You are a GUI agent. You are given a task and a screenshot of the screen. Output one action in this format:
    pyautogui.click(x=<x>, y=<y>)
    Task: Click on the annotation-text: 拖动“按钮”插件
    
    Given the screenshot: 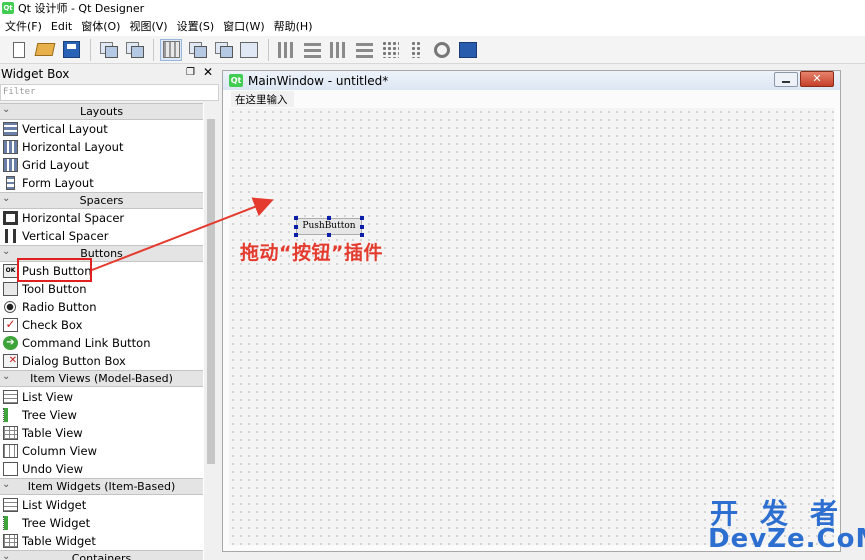 What is the action you would take?
    pyautogui.click(x=311, y=253)
    